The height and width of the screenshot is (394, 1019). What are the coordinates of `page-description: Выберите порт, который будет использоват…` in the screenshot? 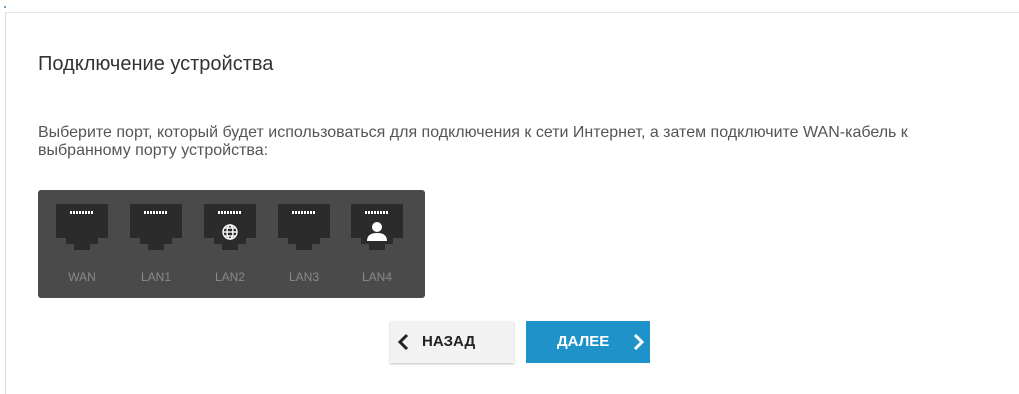 It's located at (473, 141).